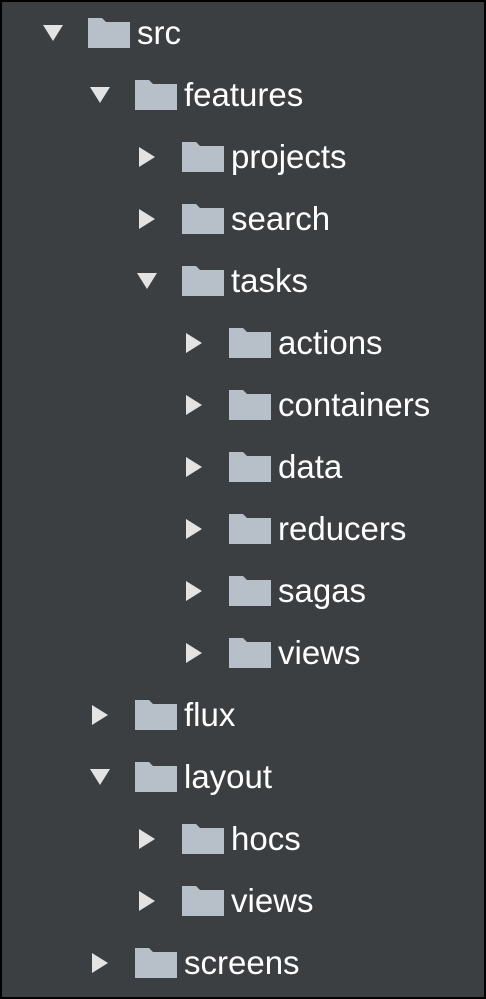 The image size is (486, 999). I want to click on tree-item-label: reducers, so click(342, 528).